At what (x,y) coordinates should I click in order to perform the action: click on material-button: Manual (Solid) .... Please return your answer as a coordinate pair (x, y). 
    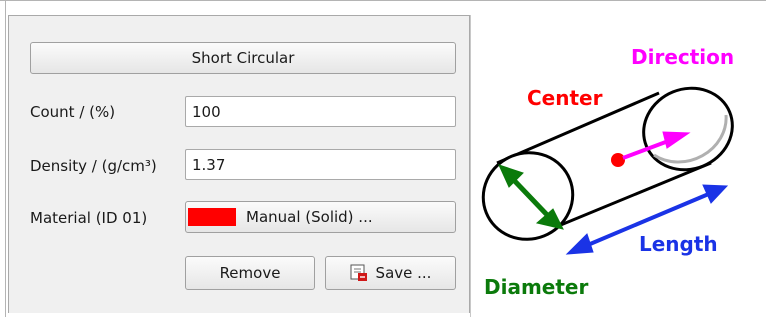
    Looking at the image, I should click on (320, 217).